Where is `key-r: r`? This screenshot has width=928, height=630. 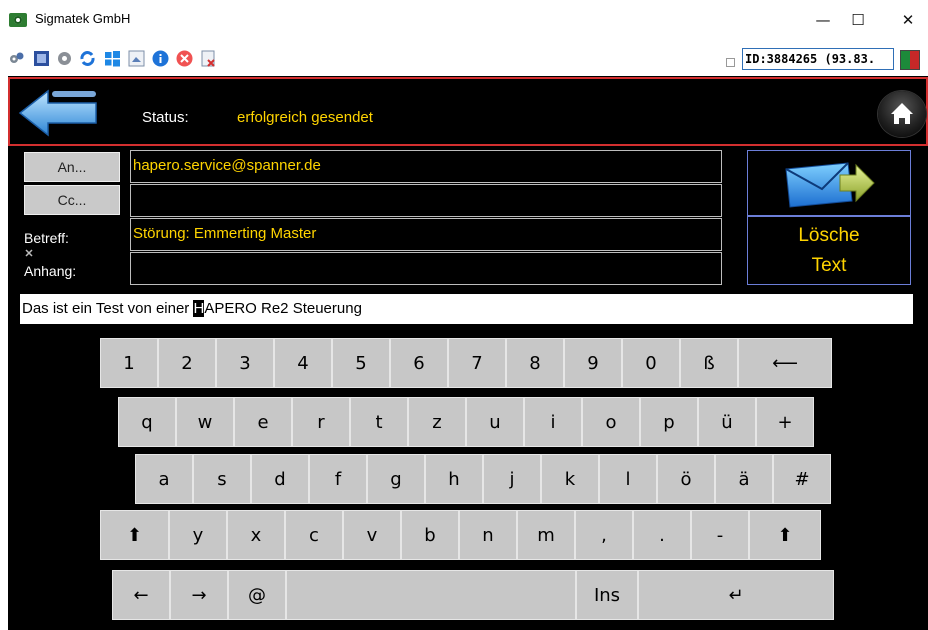 key-r: r is located at coordinates (321, 422).